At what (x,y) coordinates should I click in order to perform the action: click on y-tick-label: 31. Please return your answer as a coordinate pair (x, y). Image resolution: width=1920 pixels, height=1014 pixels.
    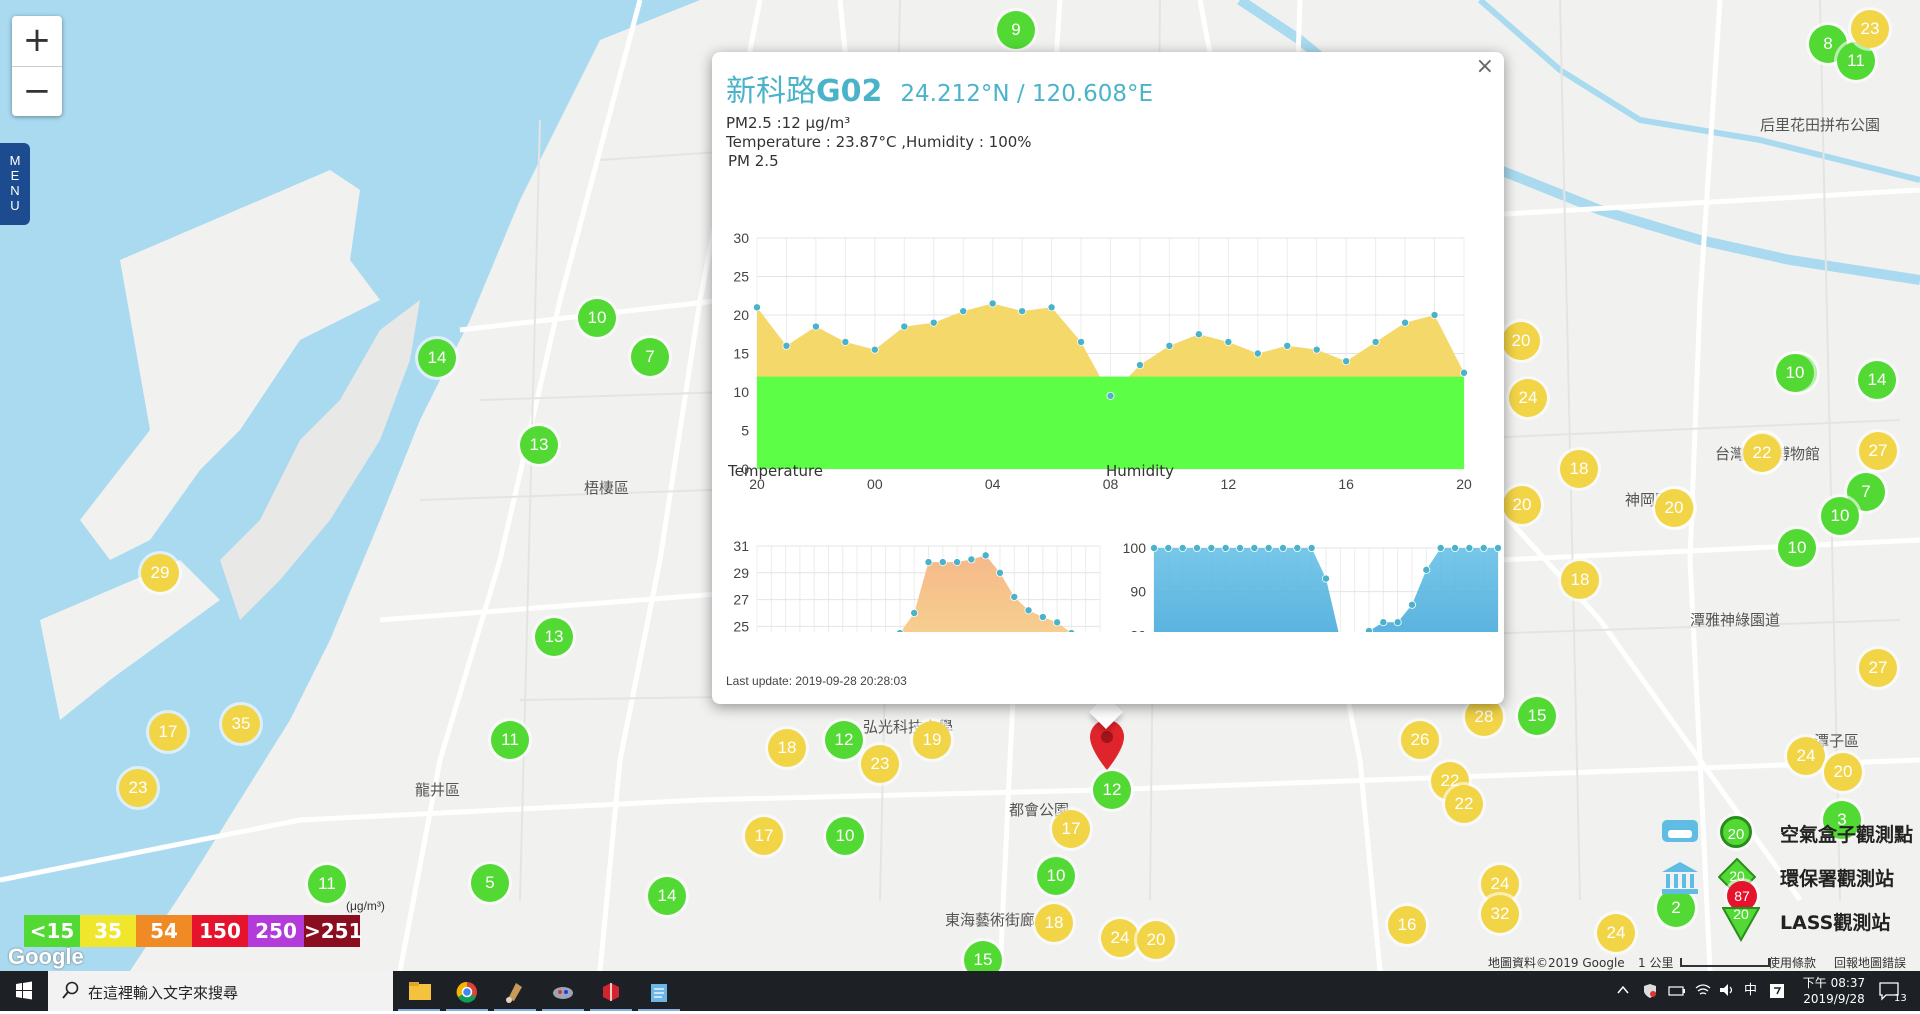
    Looking at the image, I should click on (741, 546).